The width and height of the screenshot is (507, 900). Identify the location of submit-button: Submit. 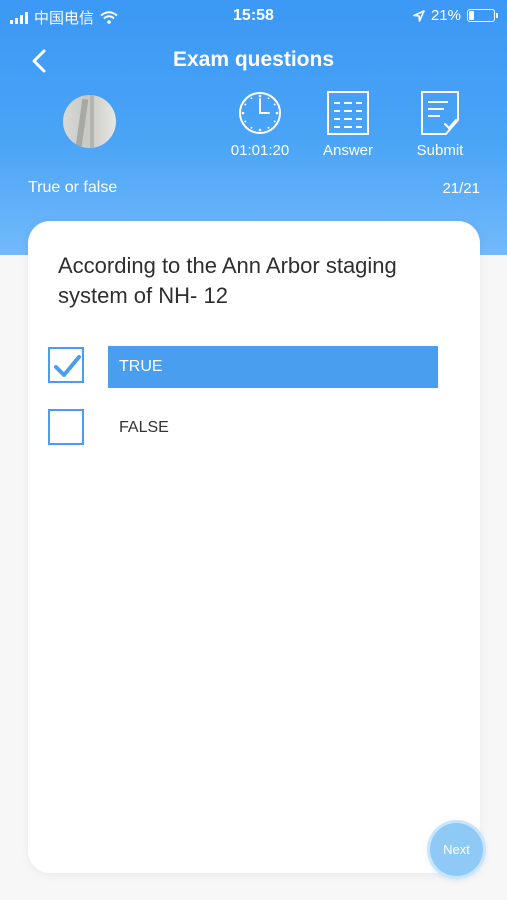
(440, 124).